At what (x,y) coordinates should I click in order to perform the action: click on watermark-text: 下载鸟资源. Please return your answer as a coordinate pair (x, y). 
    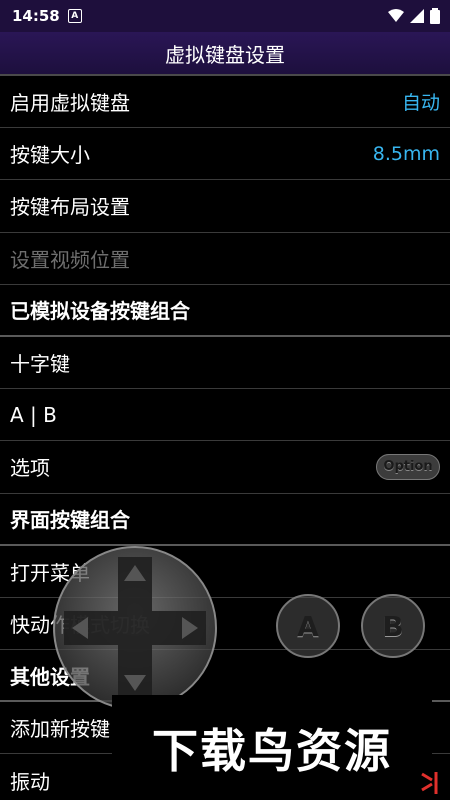
    Looking at the image, I should click on (272, 747).